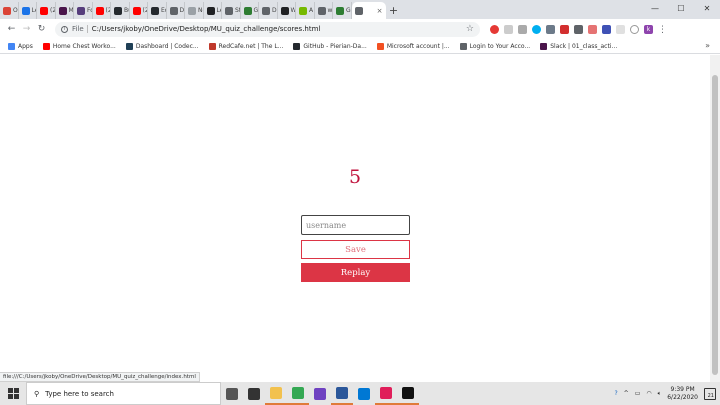 This screenshot has width=720, height=405. I want to click on replay-button: Replay, so click(355, 272).